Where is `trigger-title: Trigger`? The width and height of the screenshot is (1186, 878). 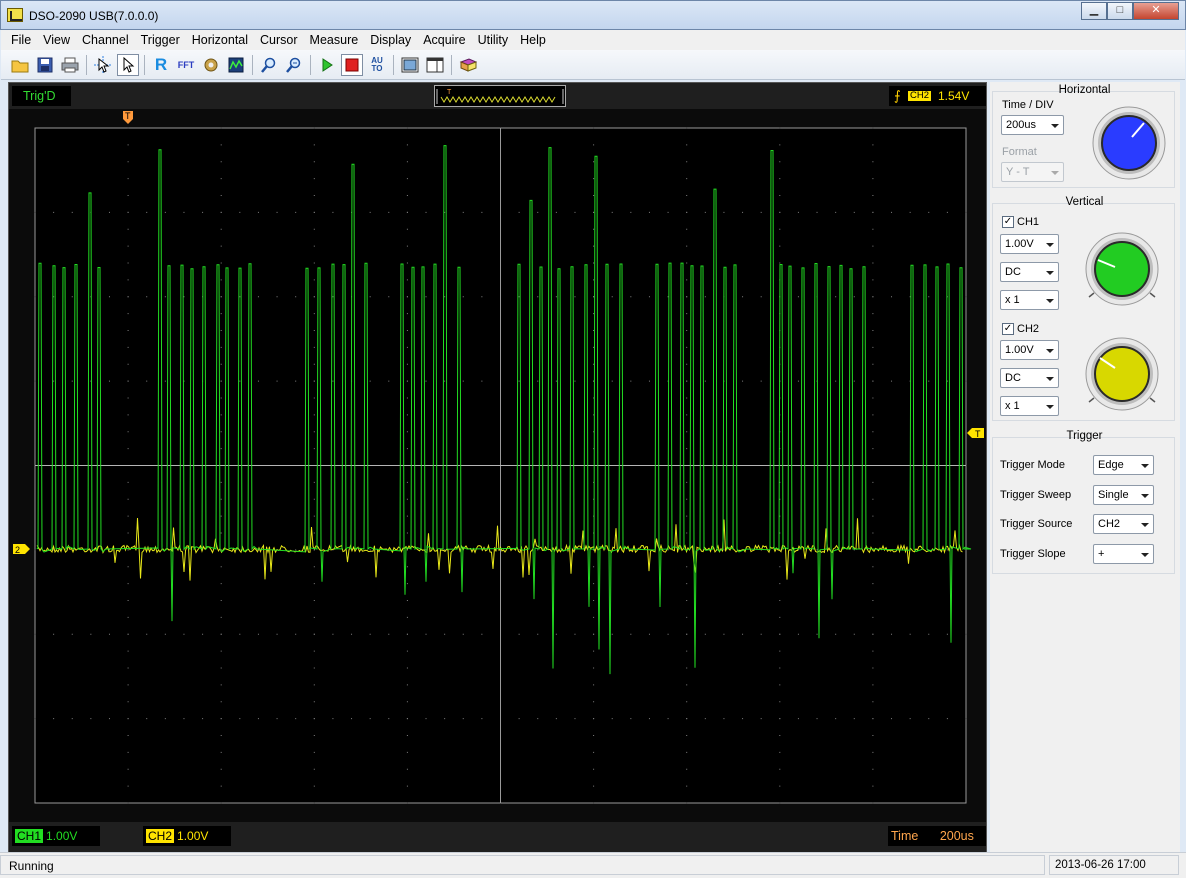
trigger-title: Trigger is located at coordinates (1084, 436).